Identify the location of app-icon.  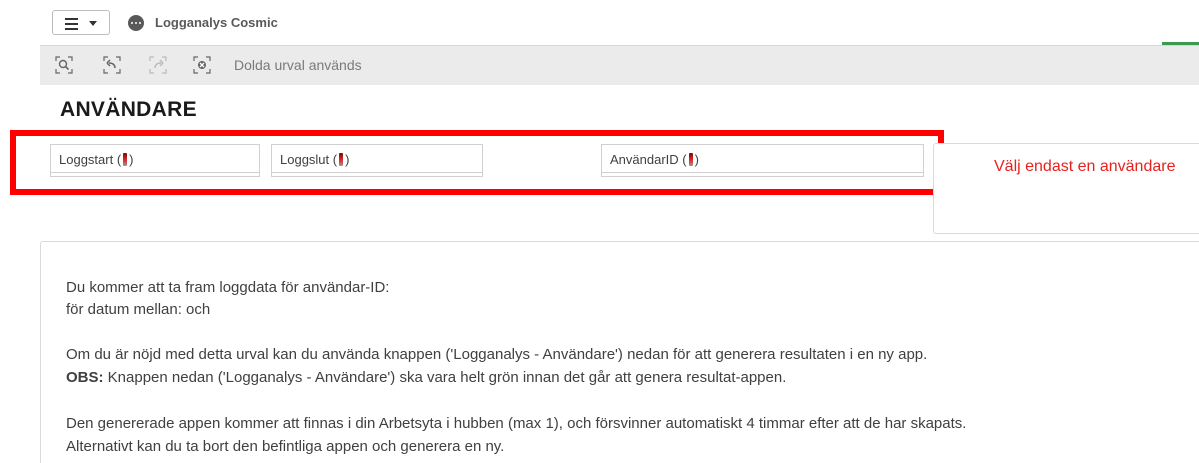
(136, 23).